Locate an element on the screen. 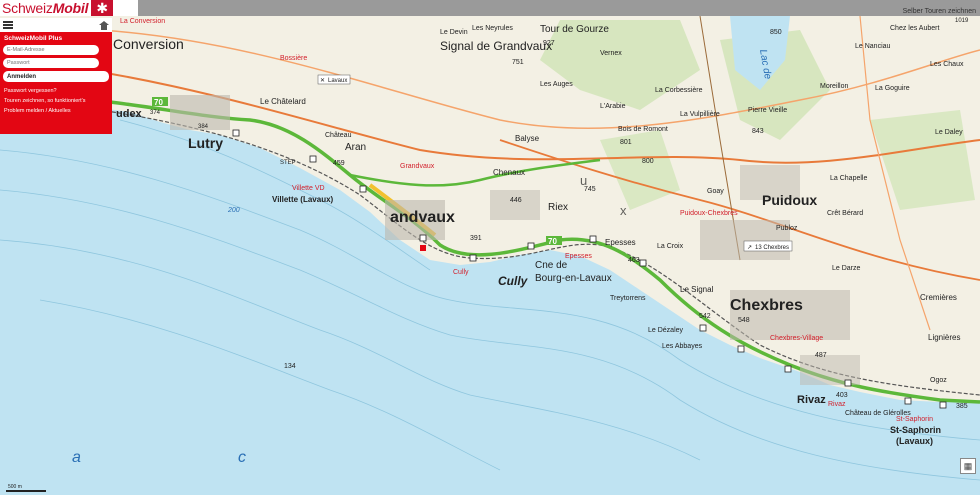  label-grandvaux: andvaux is located at coordinates (422, 217).